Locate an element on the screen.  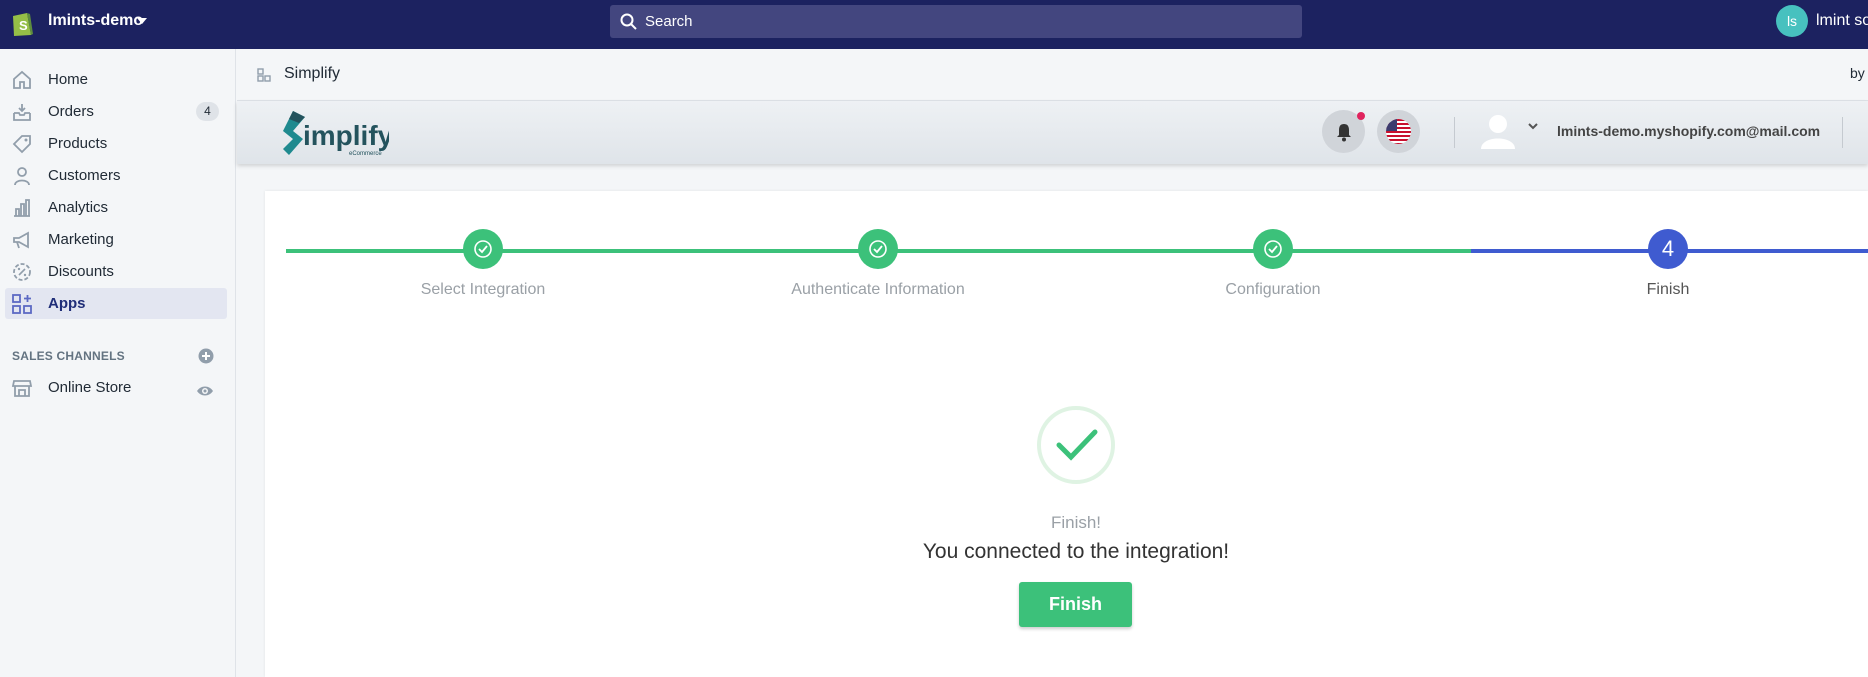
sidebar-item-products: Products is located at coordinates (116, 143).